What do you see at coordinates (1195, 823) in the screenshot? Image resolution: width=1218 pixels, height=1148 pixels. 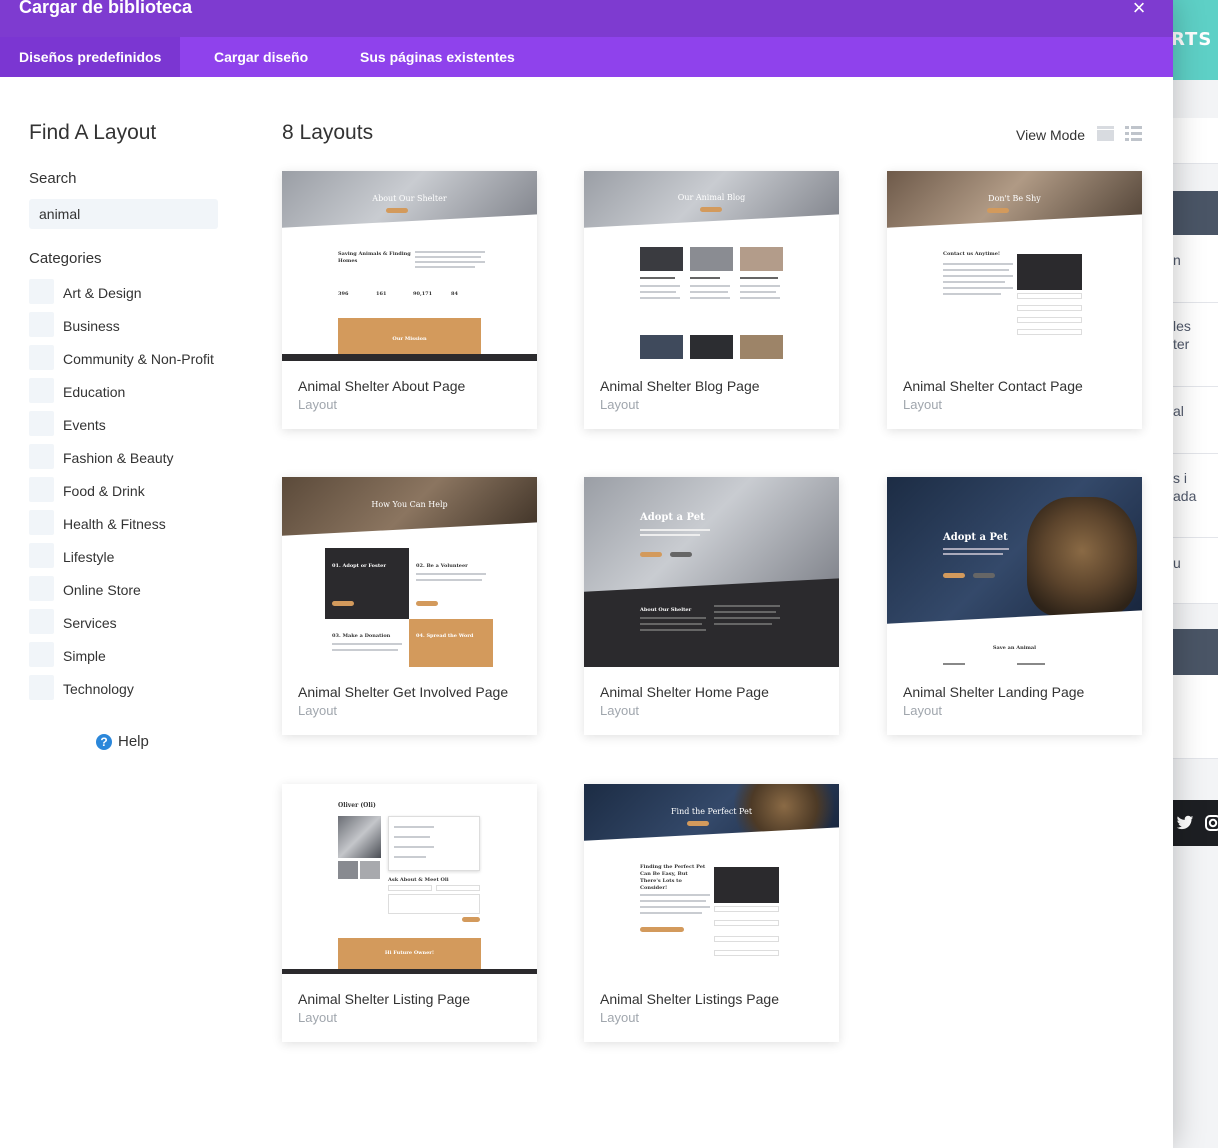 I see `background-social-bar` at bounding box center [1195, 823].